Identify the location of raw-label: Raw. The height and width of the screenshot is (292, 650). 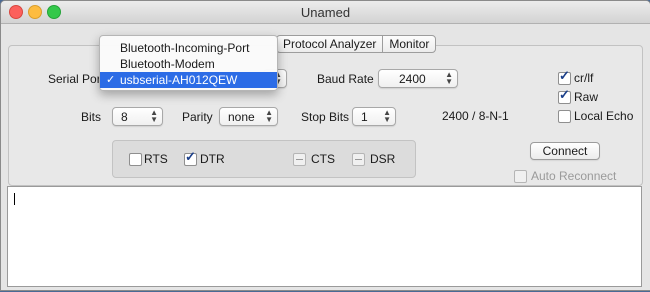
(586, 97).